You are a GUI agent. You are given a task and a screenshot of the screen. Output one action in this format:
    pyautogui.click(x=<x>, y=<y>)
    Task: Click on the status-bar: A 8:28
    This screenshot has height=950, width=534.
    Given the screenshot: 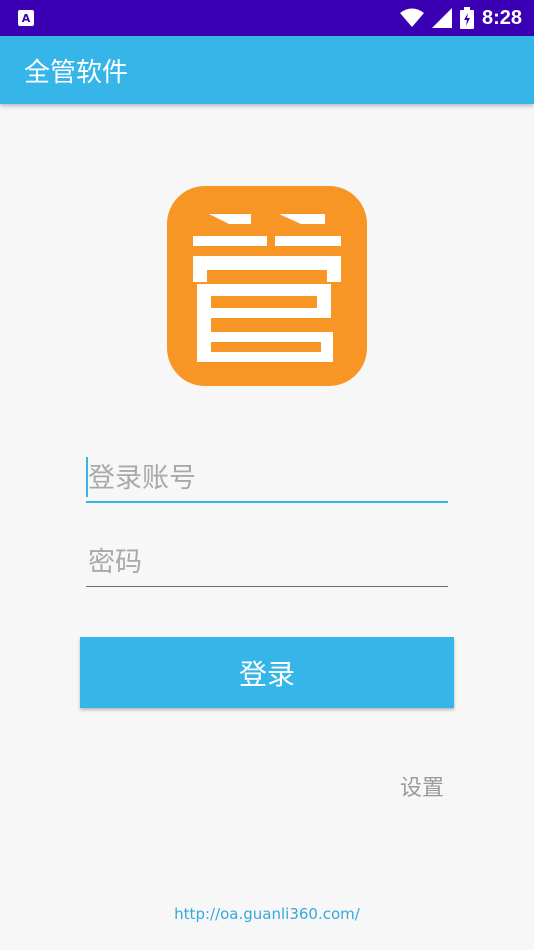 What is the action you would take?
    pyautogui.click(x=267, y=18)
    